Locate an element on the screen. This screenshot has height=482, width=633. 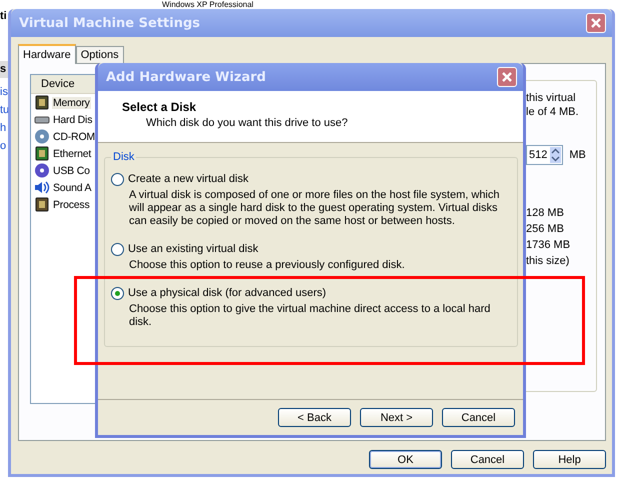
disc-icon is located at coordinates (42, 136).